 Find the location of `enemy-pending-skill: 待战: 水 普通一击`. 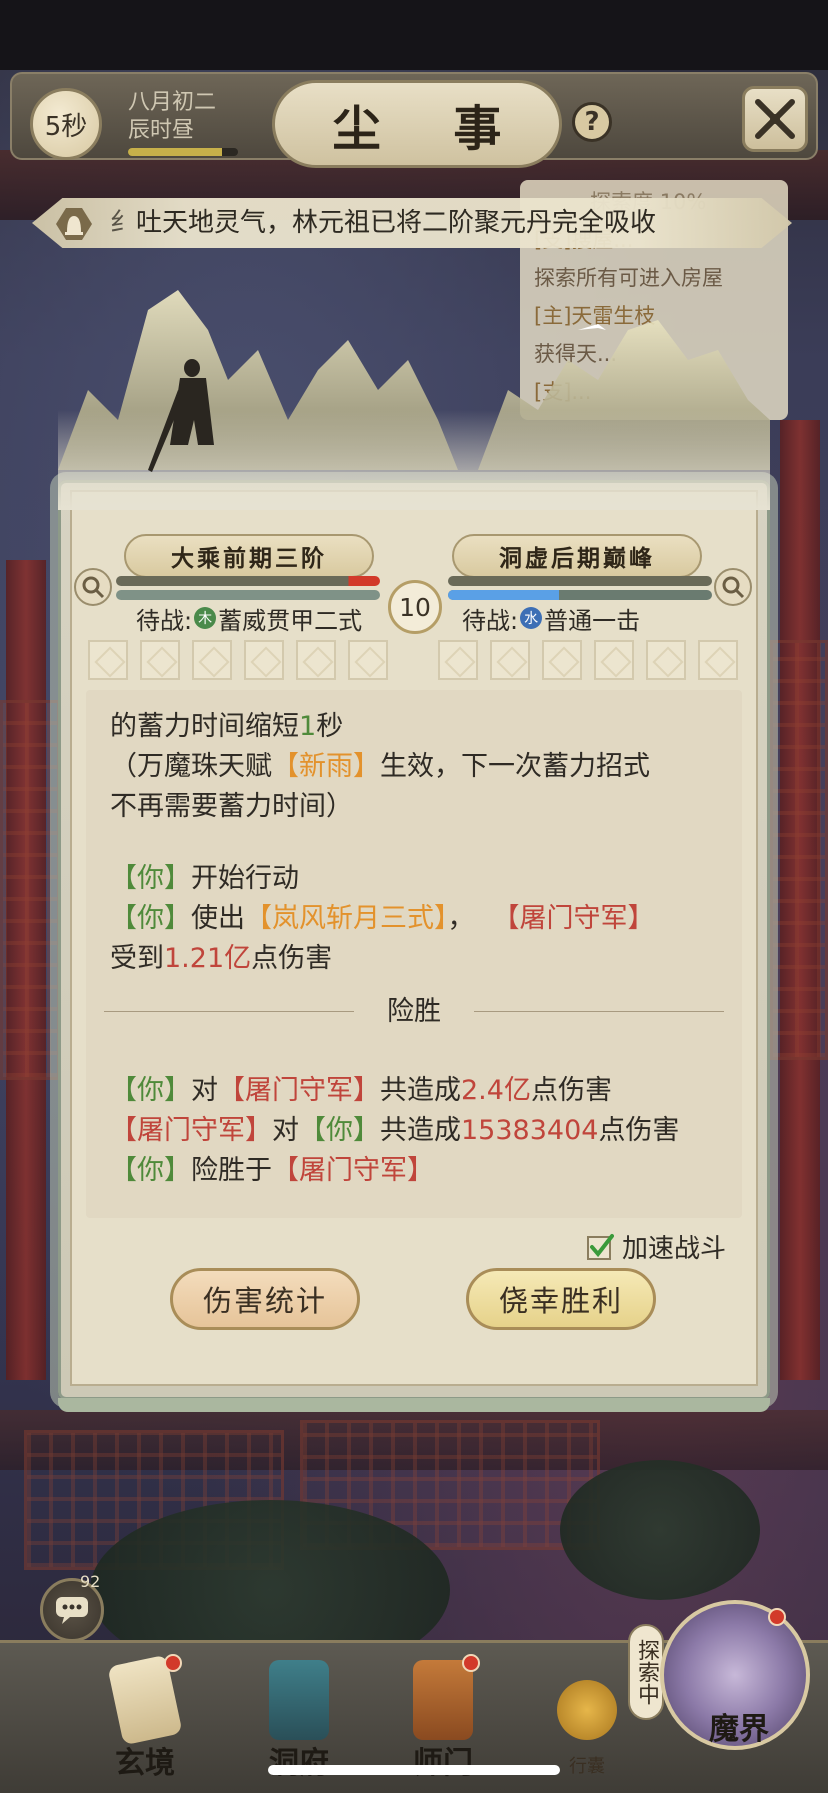

enemy-pending-skill: 待战: 水 普通一击 is located at coordinates (551, 620).